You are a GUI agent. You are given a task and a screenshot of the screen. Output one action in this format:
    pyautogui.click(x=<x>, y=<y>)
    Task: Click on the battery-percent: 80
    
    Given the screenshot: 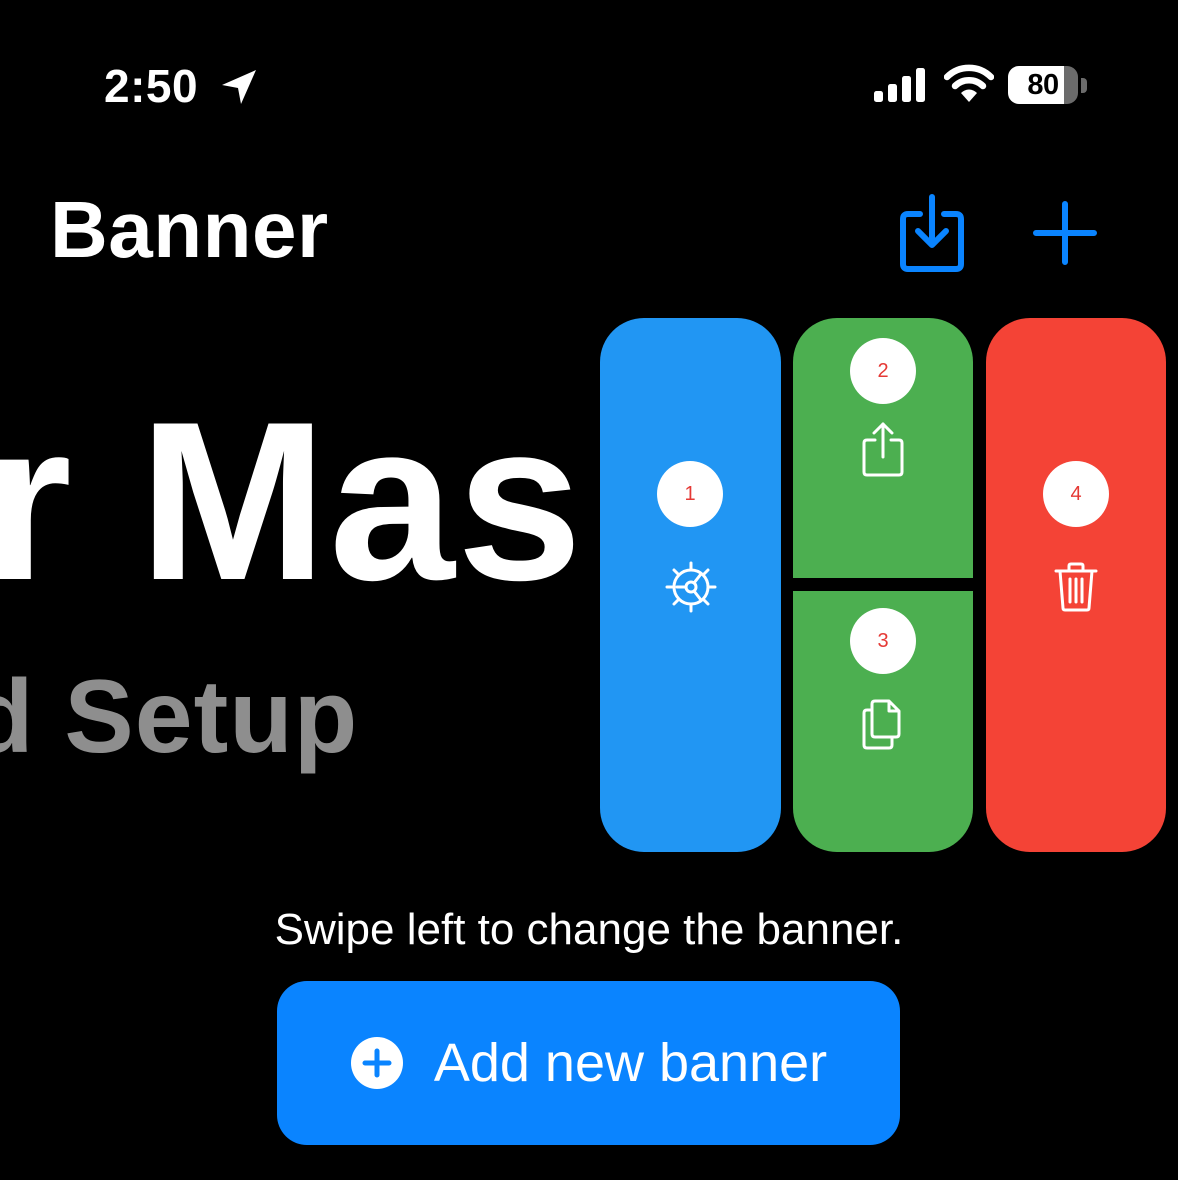 What is the action you would take?
    pyautogui.click(x=1043, y=84)
    